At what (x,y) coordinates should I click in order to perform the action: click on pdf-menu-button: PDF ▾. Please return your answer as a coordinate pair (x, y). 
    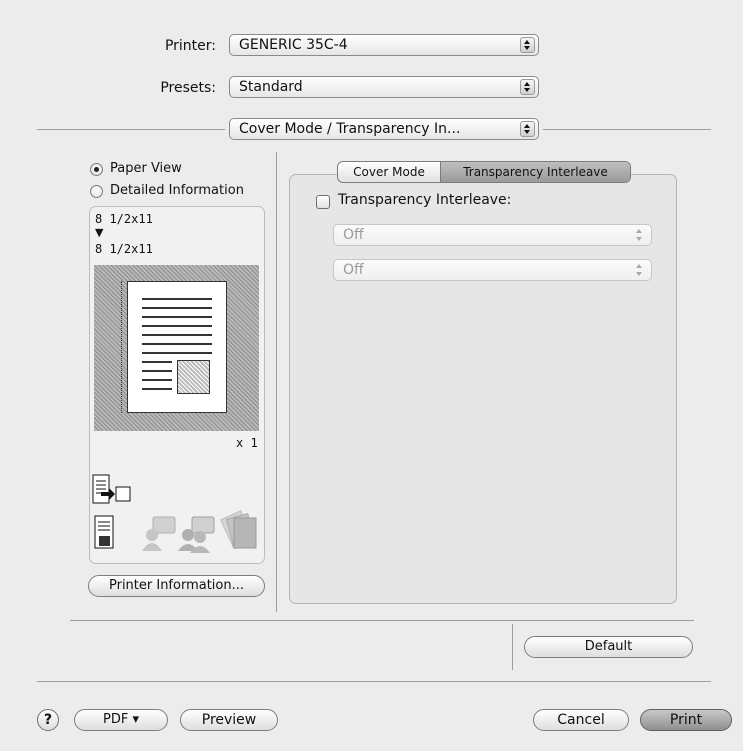
    Looking at the image, I should click on (121, 720).